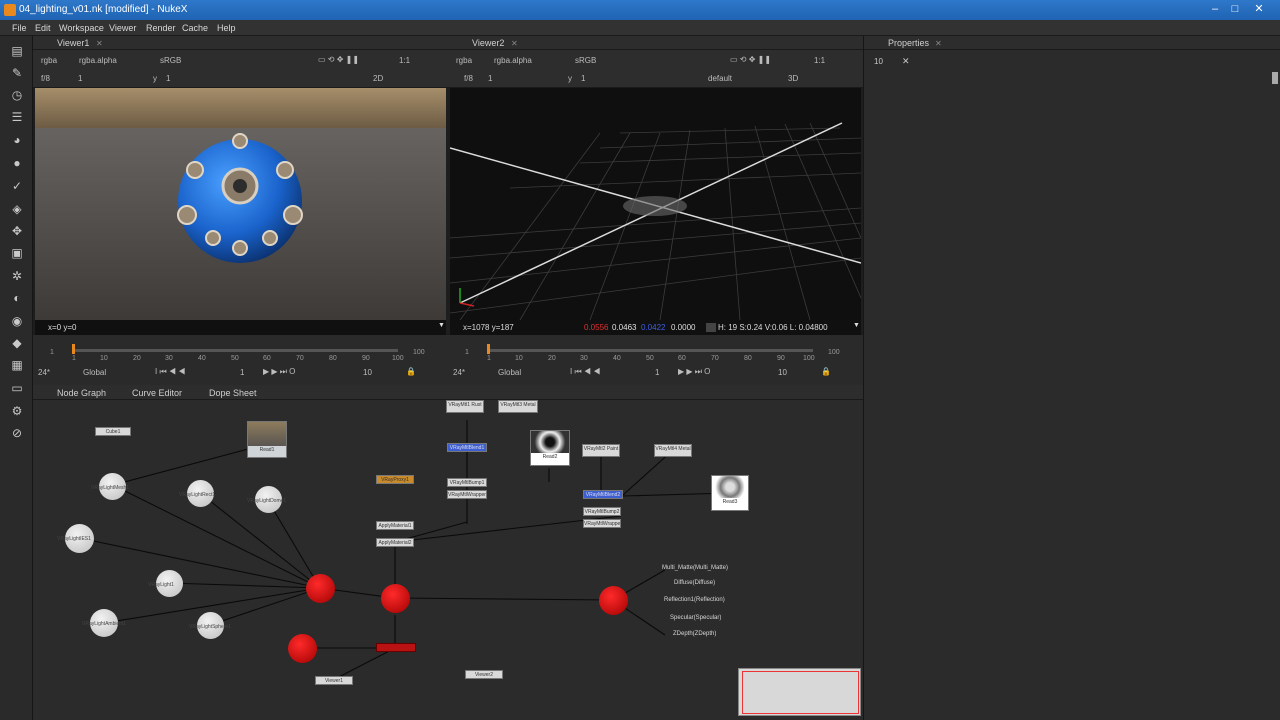  Describe the element at coordinates (267, 439) in the screenshot. I see `read1-node: Read1` at that location.